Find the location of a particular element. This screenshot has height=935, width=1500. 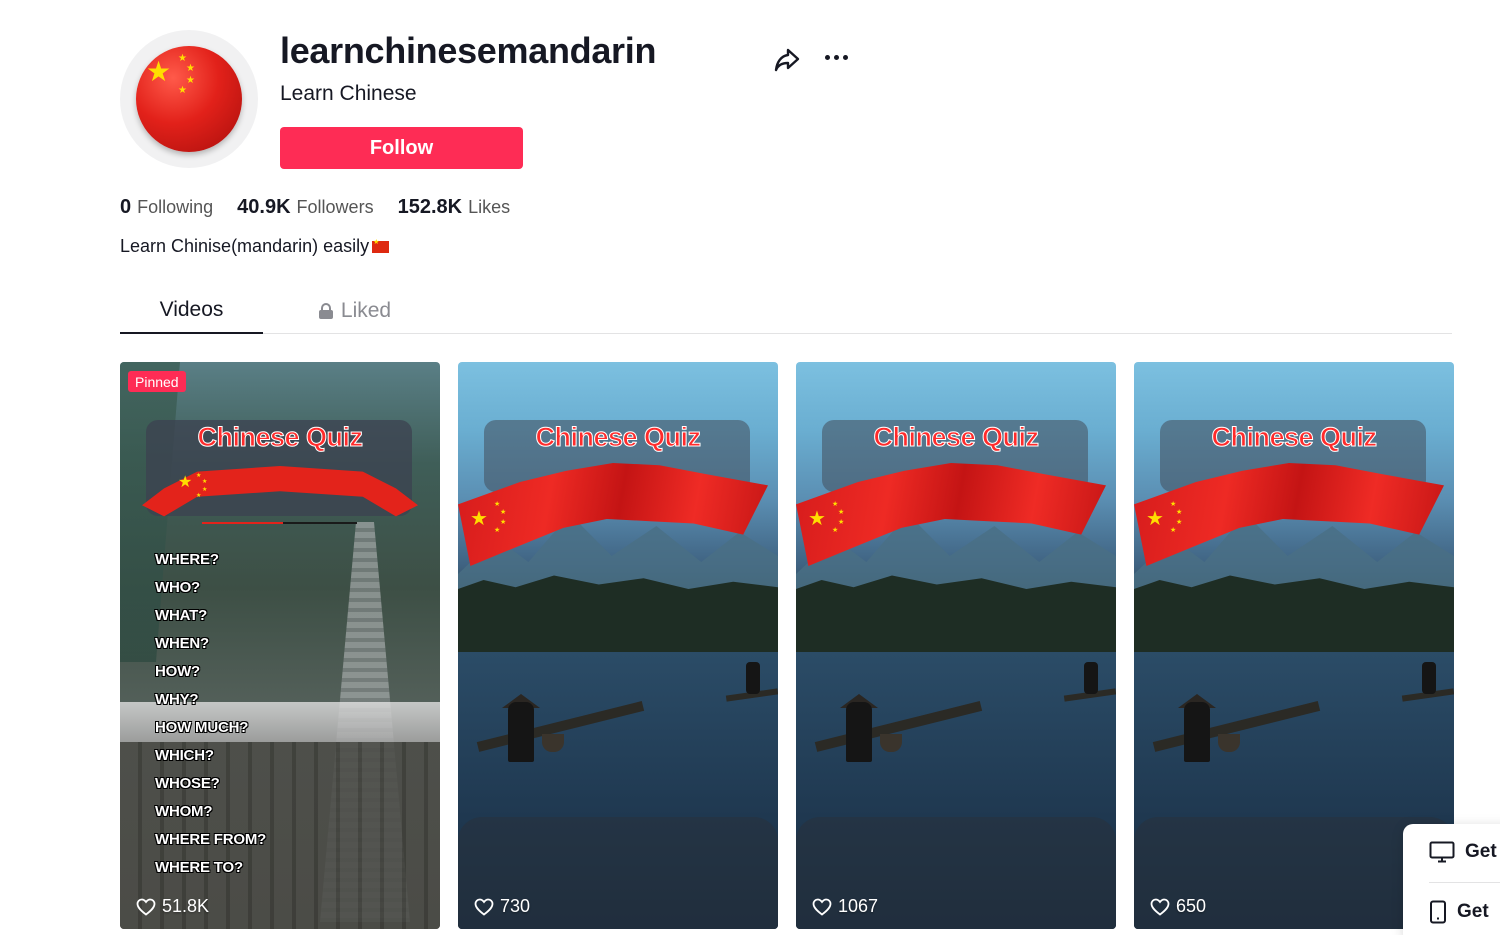

more-options-icon is located at coordinates (836, 57).